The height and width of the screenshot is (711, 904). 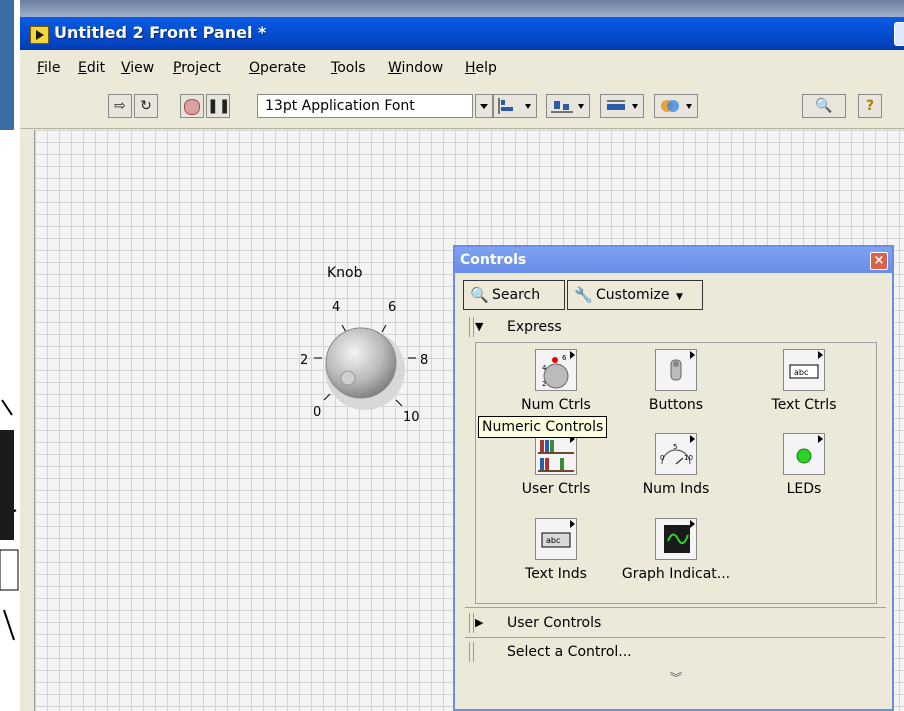 I want to click on resize-objects-icon, so click(x=622, y=106).